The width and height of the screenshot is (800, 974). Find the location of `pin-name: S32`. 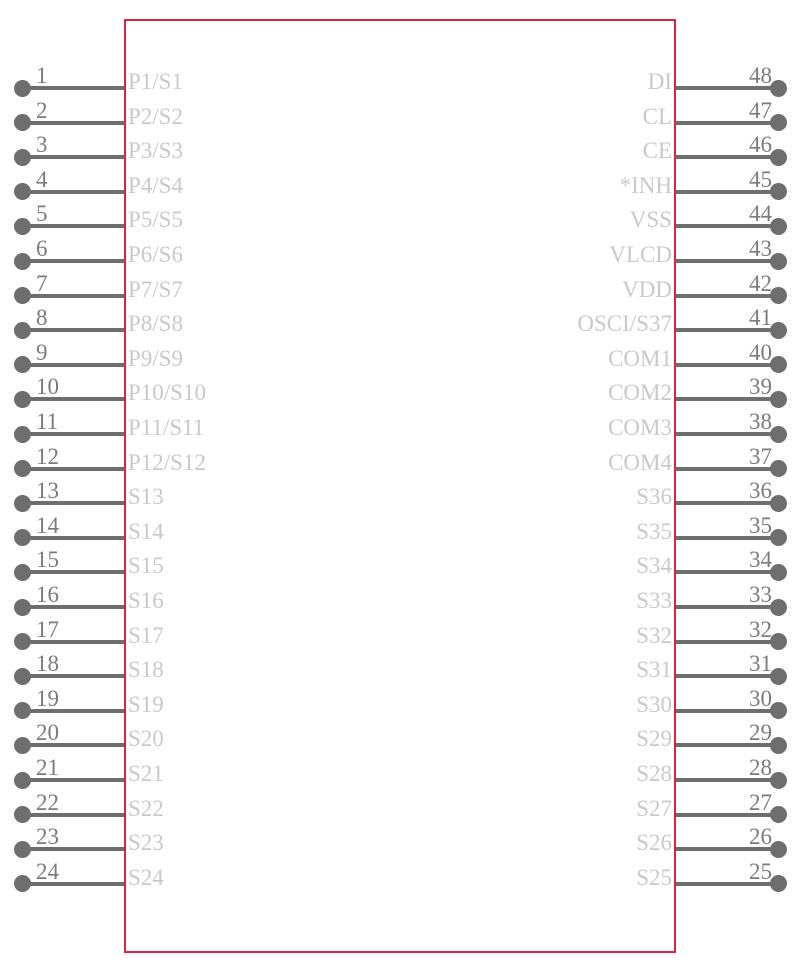

pin-name: S32 is located at coordinates (654, 635).